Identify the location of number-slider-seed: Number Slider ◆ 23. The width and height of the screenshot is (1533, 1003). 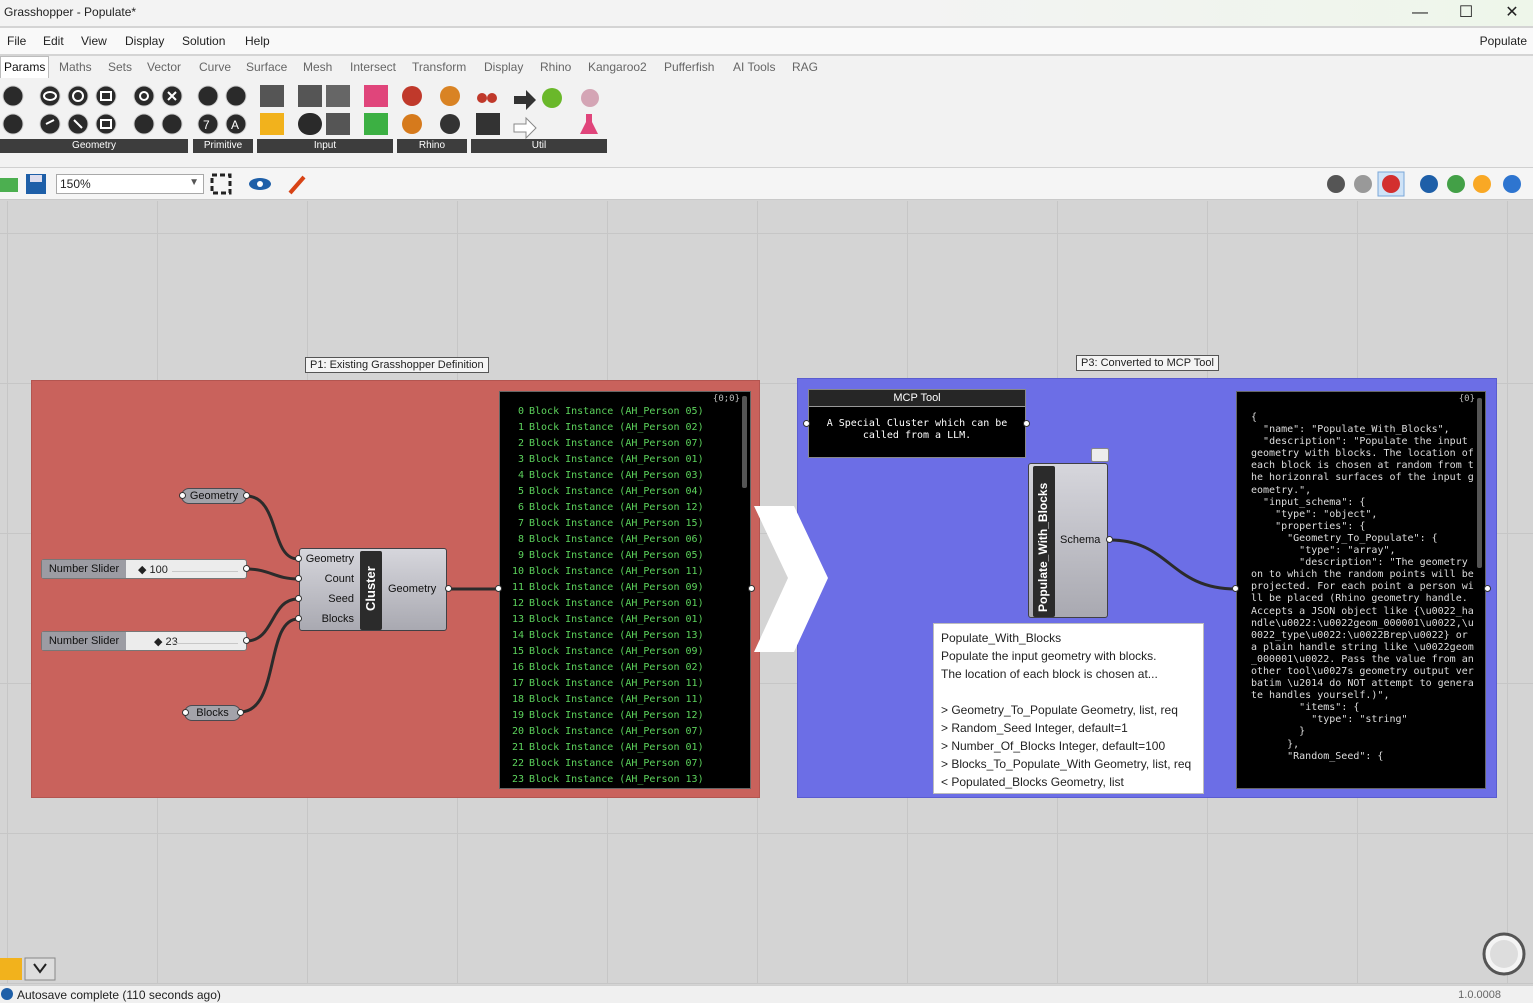
(144, 641).